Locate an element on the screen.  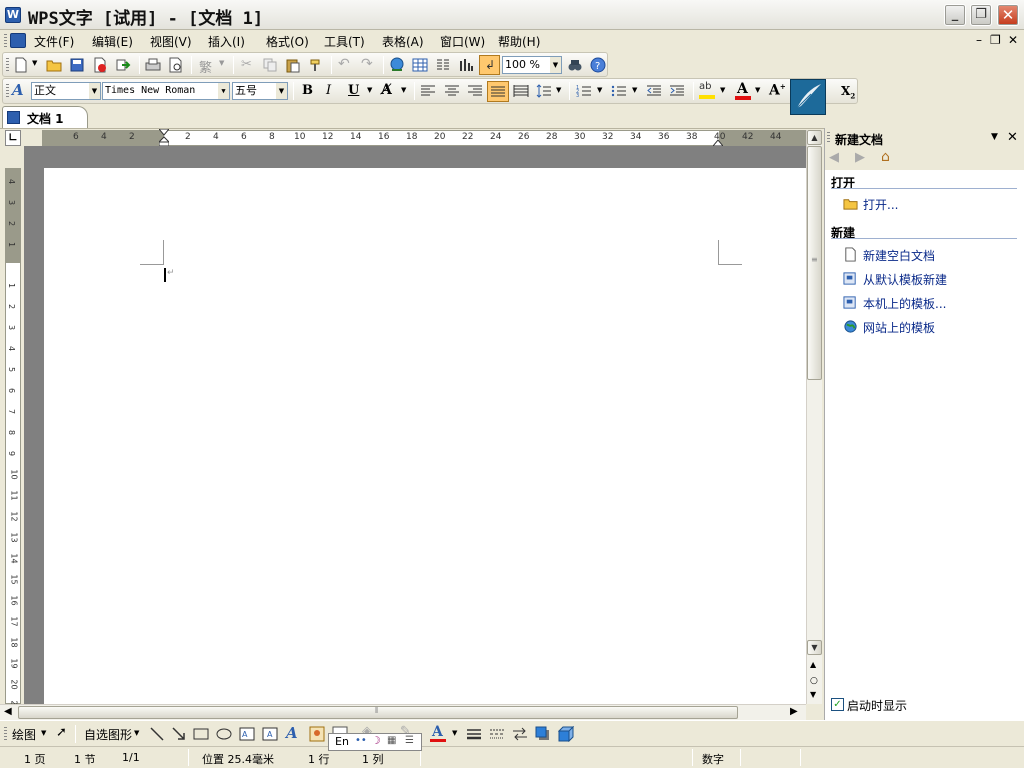
ime-moon-icon: ☽ is located at coordinates (376, 740).